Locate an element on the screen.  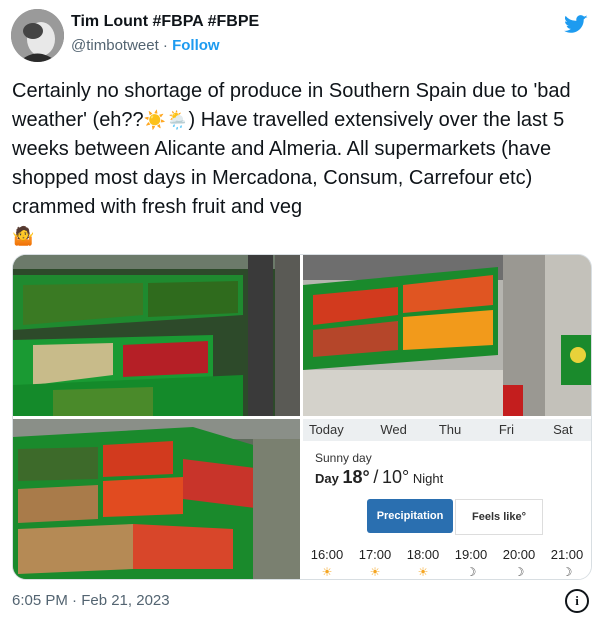
low-temp: 10° is located at coordinates (395, 477).